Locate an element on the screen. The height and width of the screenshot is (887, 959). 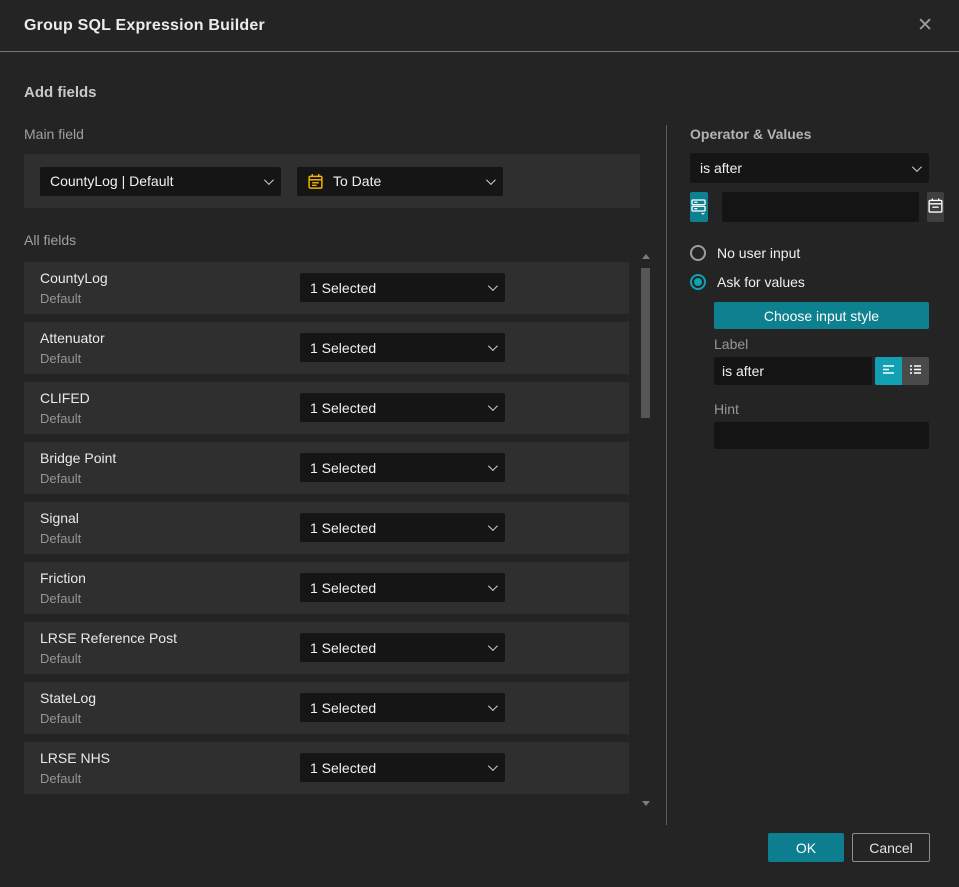
field-row-bridge-point: Bridge Point Default 1 Selected is located at coordinates (326, 468).